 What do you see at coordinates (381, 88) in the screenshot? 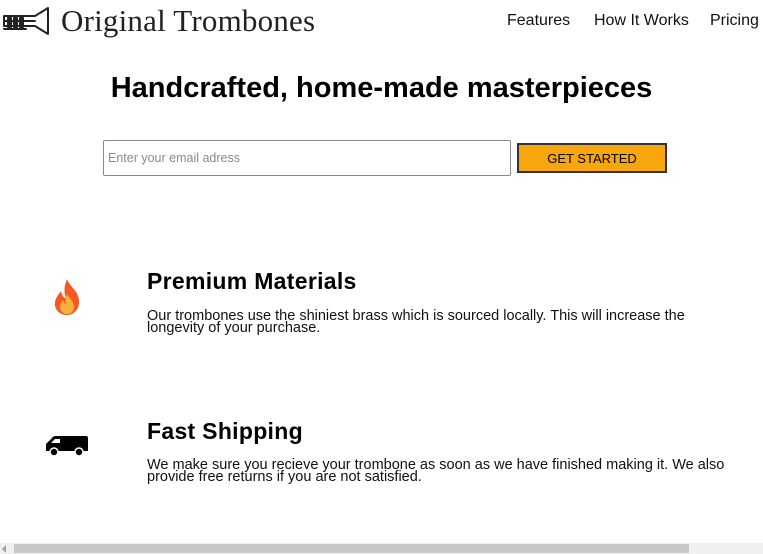
I see `hero-title: Handcrafted, home-made masterpieces` at bounding box center [381, 88].